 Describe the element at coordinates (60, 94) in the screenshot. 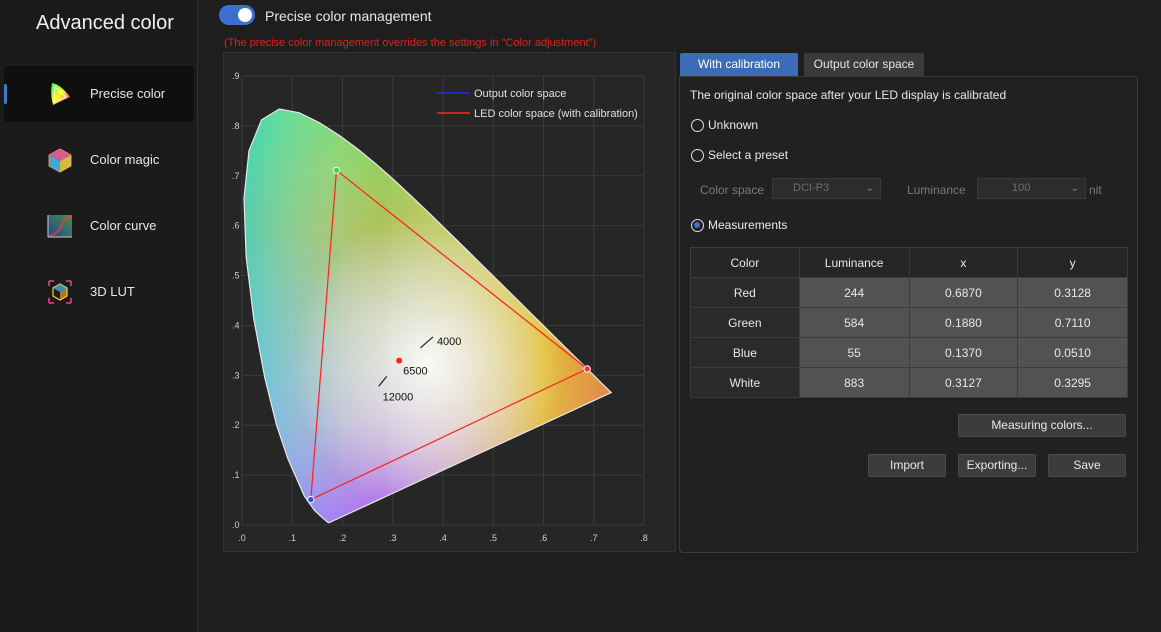

I see `gamut-triangle-icon` at that location.